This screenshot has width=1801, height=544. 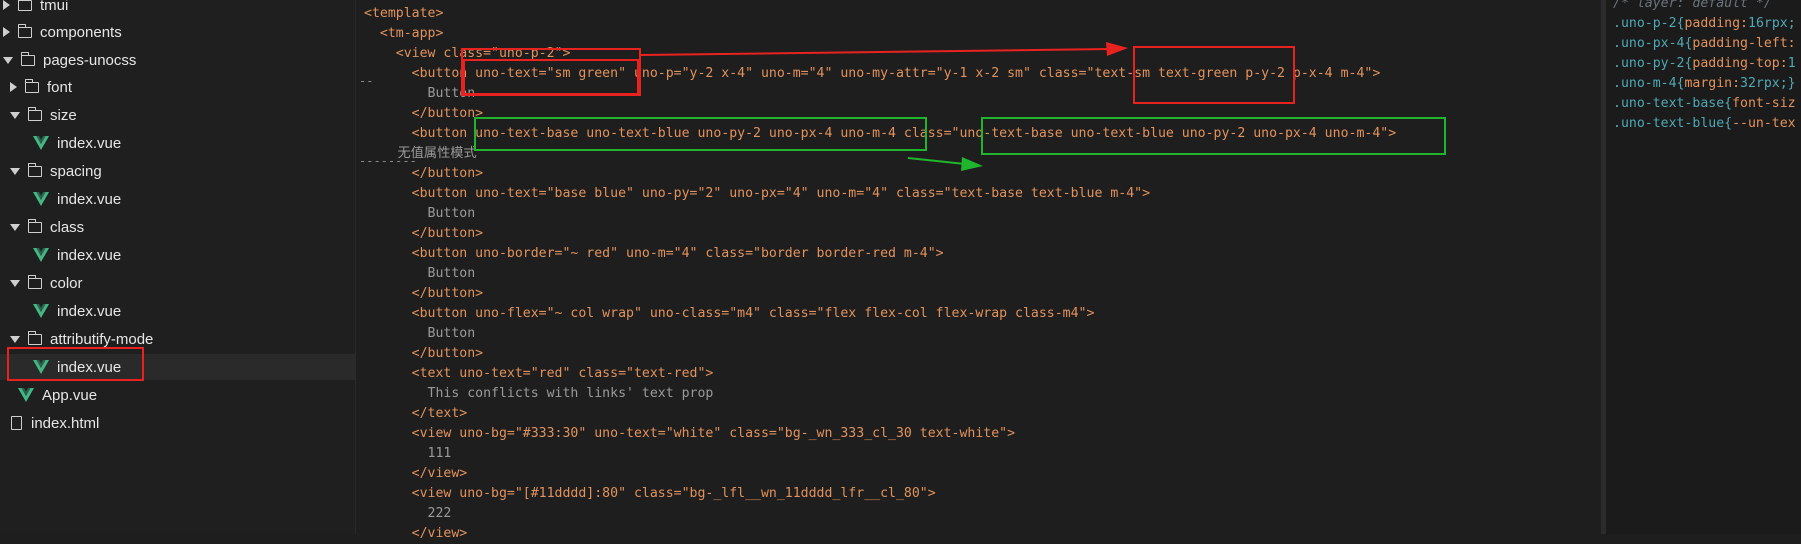 I want to click on tree-item-label: size, so click(x=63, y=115).